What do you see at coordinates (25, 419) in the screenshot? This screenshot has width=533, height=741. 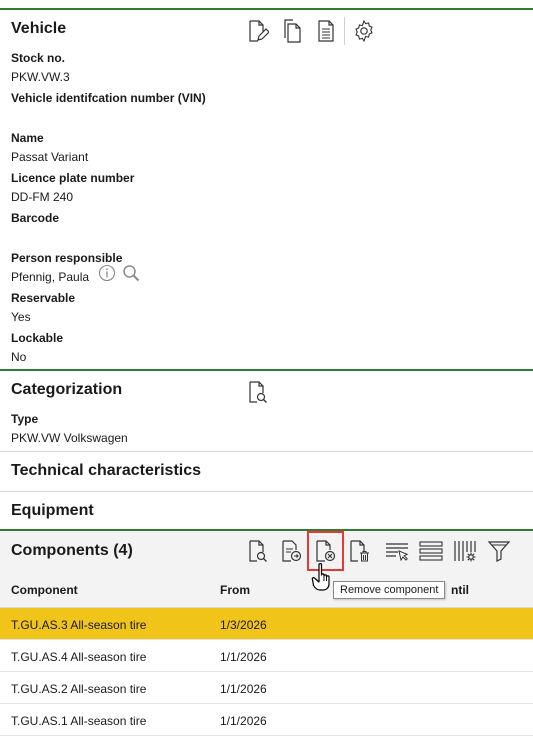 I see `type-label: Type` at bounding box center [25, 419].